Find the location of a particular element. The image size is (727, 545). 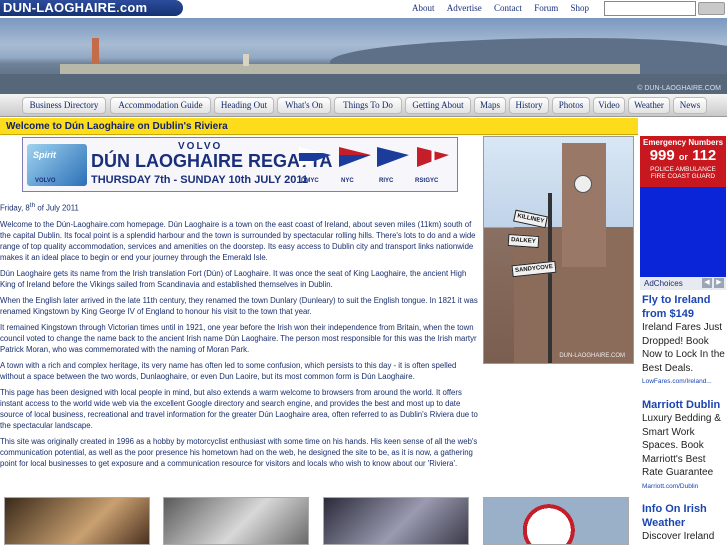

nav-getting-about: Getting About is located at coordinates (438, 105).